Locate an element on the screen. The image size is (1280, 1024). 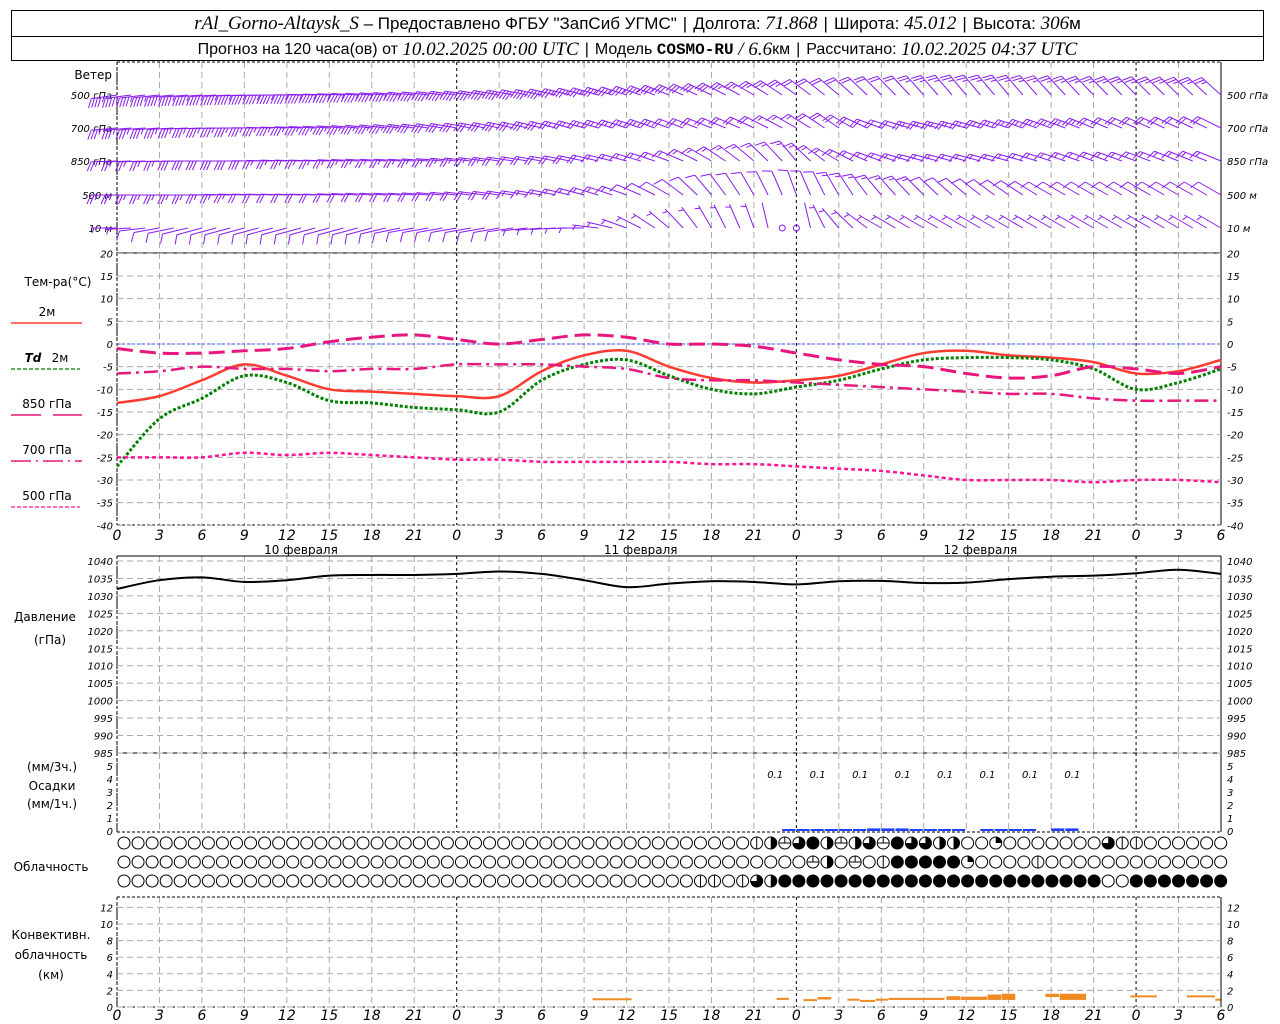
x-tick-label-bottom: 3 is located at coordinates (1178, 1016).